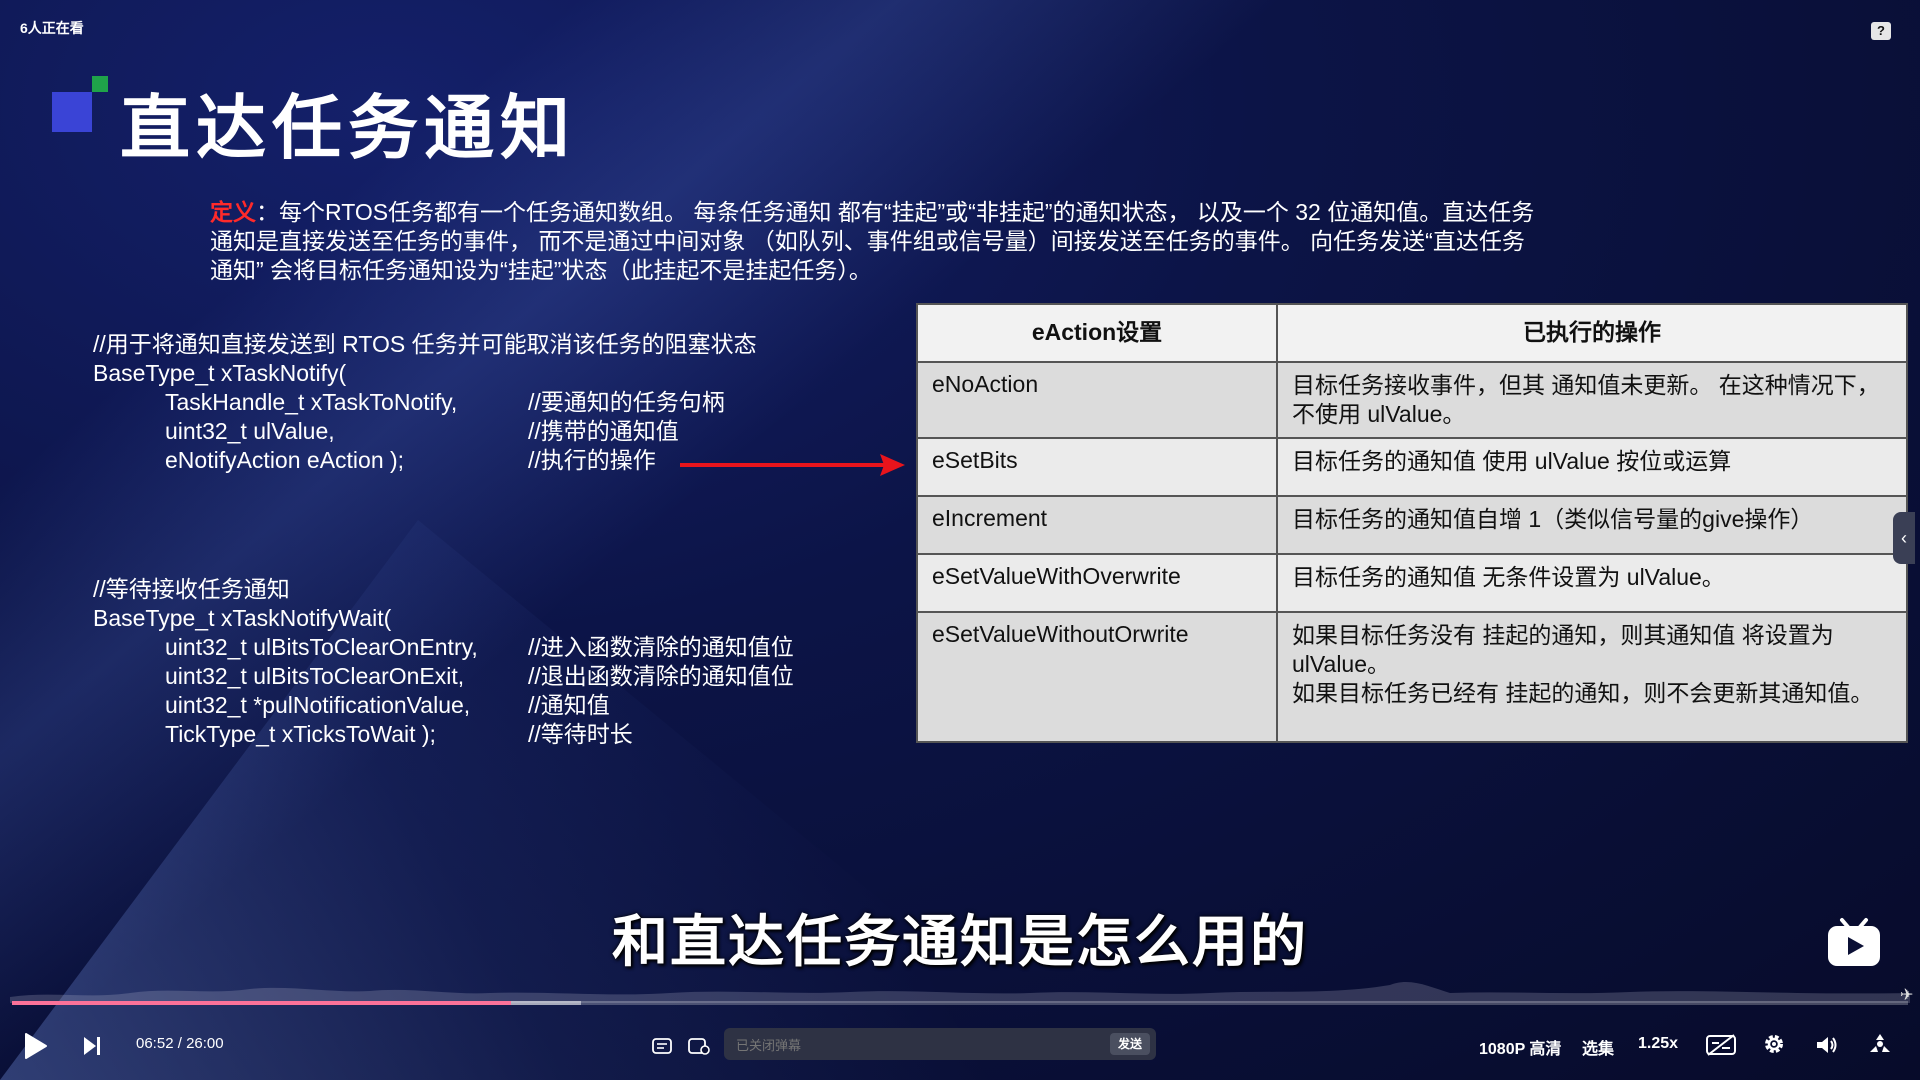 The height and width of the screenshot is (1080, 1920). Describe the element at coordinates (1880, 1044) in the screenshot. I see `fullscreen-icon` at that location.